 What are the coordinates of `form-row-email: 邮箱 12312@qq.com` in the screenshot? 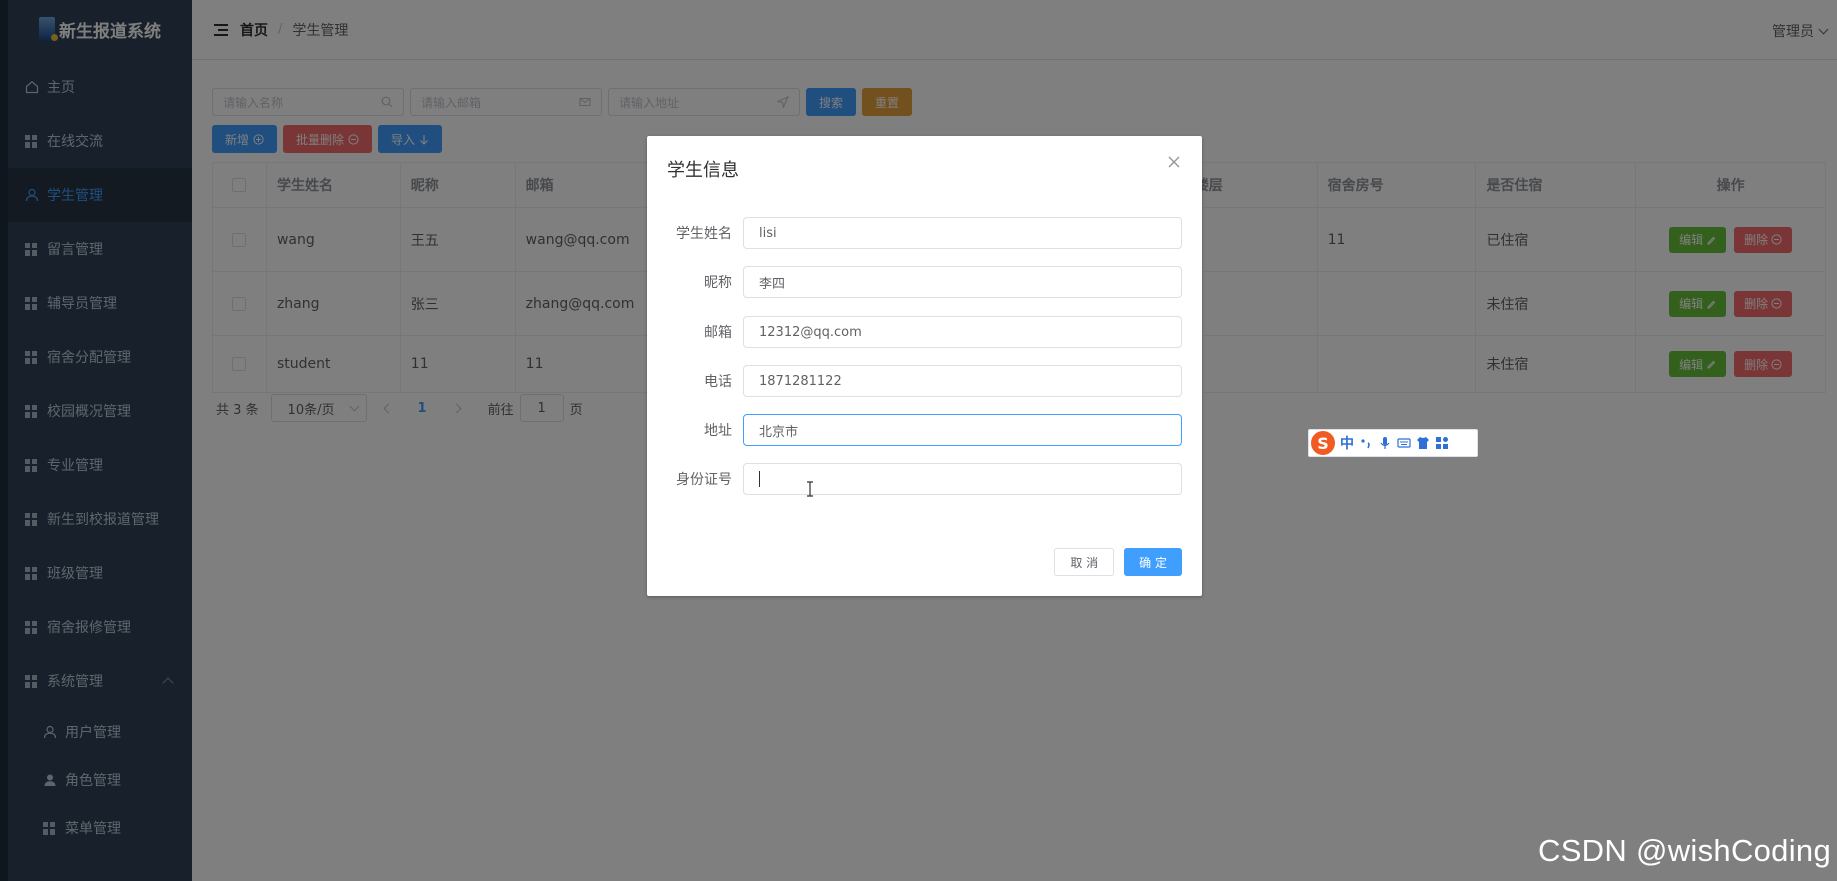 It's located at (924, 332).